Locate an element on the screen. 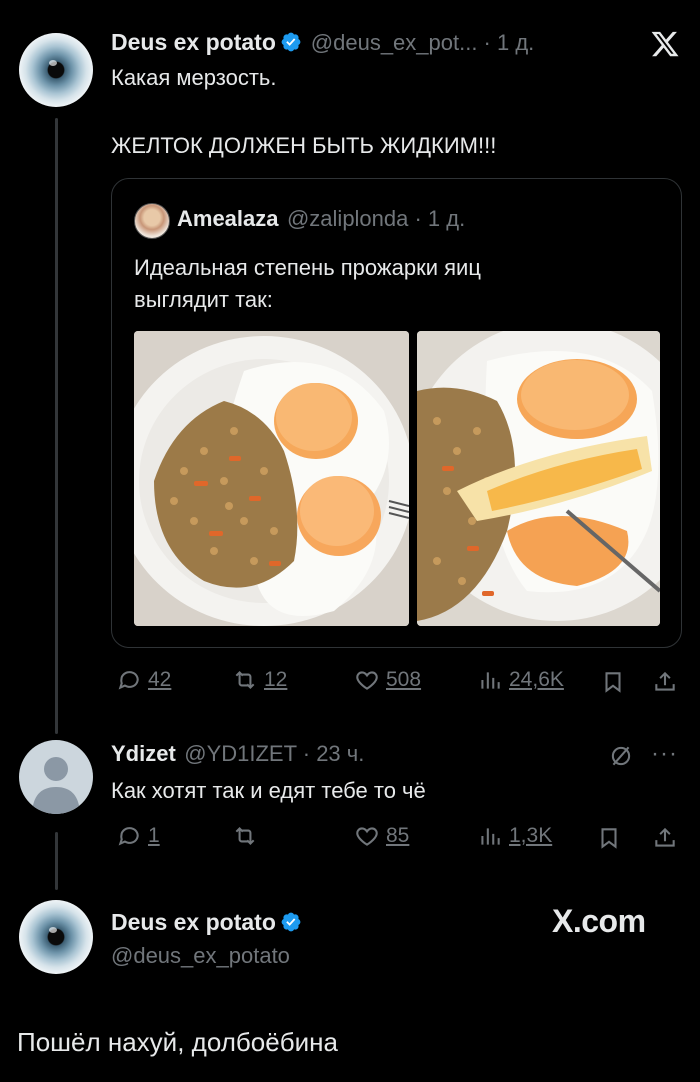  like-count: 508 is located at coordinates (404, 679).